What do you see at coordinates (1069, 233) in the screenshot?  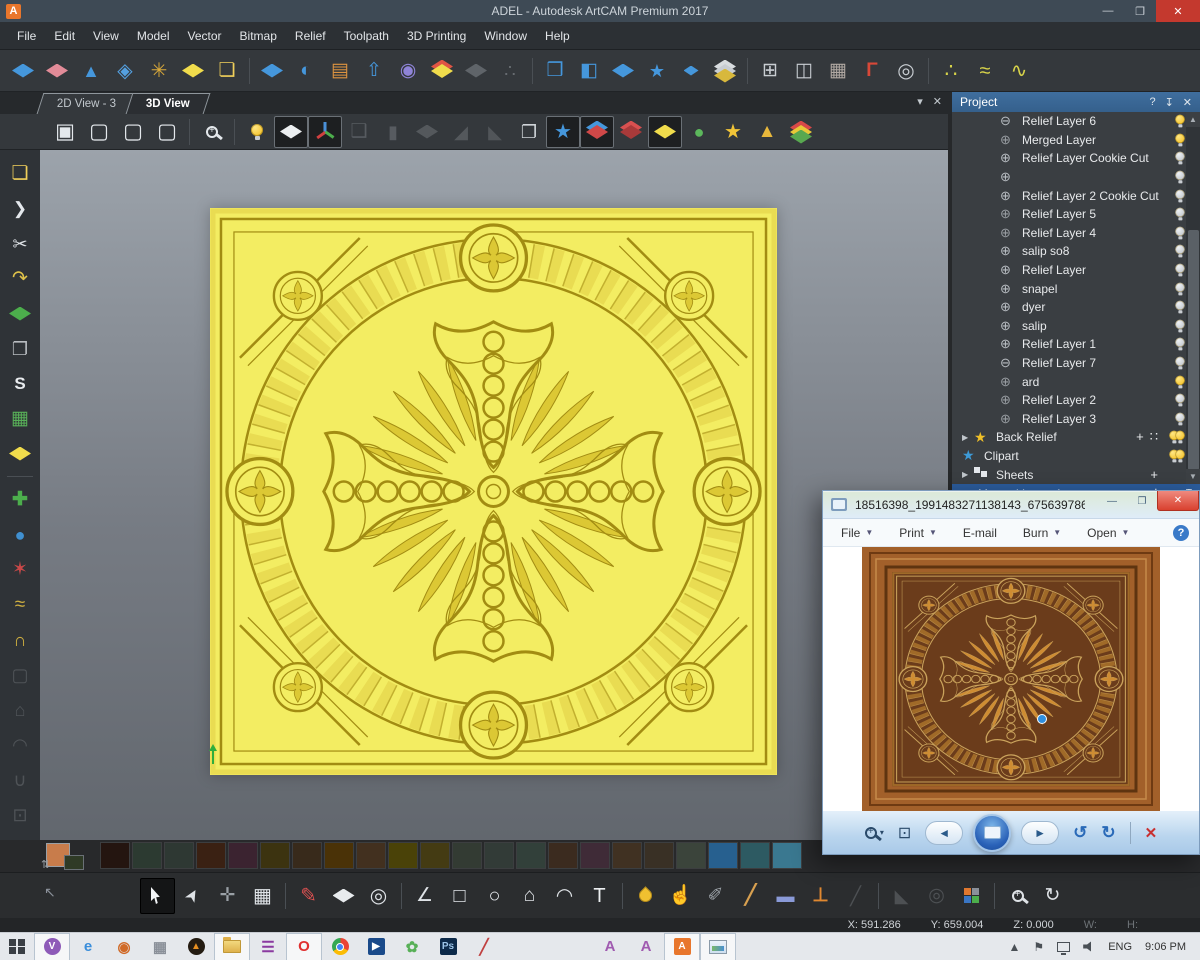 I see `tree-row-relief-layer-4: ⊕ Relief Layer 4` at bounding box center [1069, 233].